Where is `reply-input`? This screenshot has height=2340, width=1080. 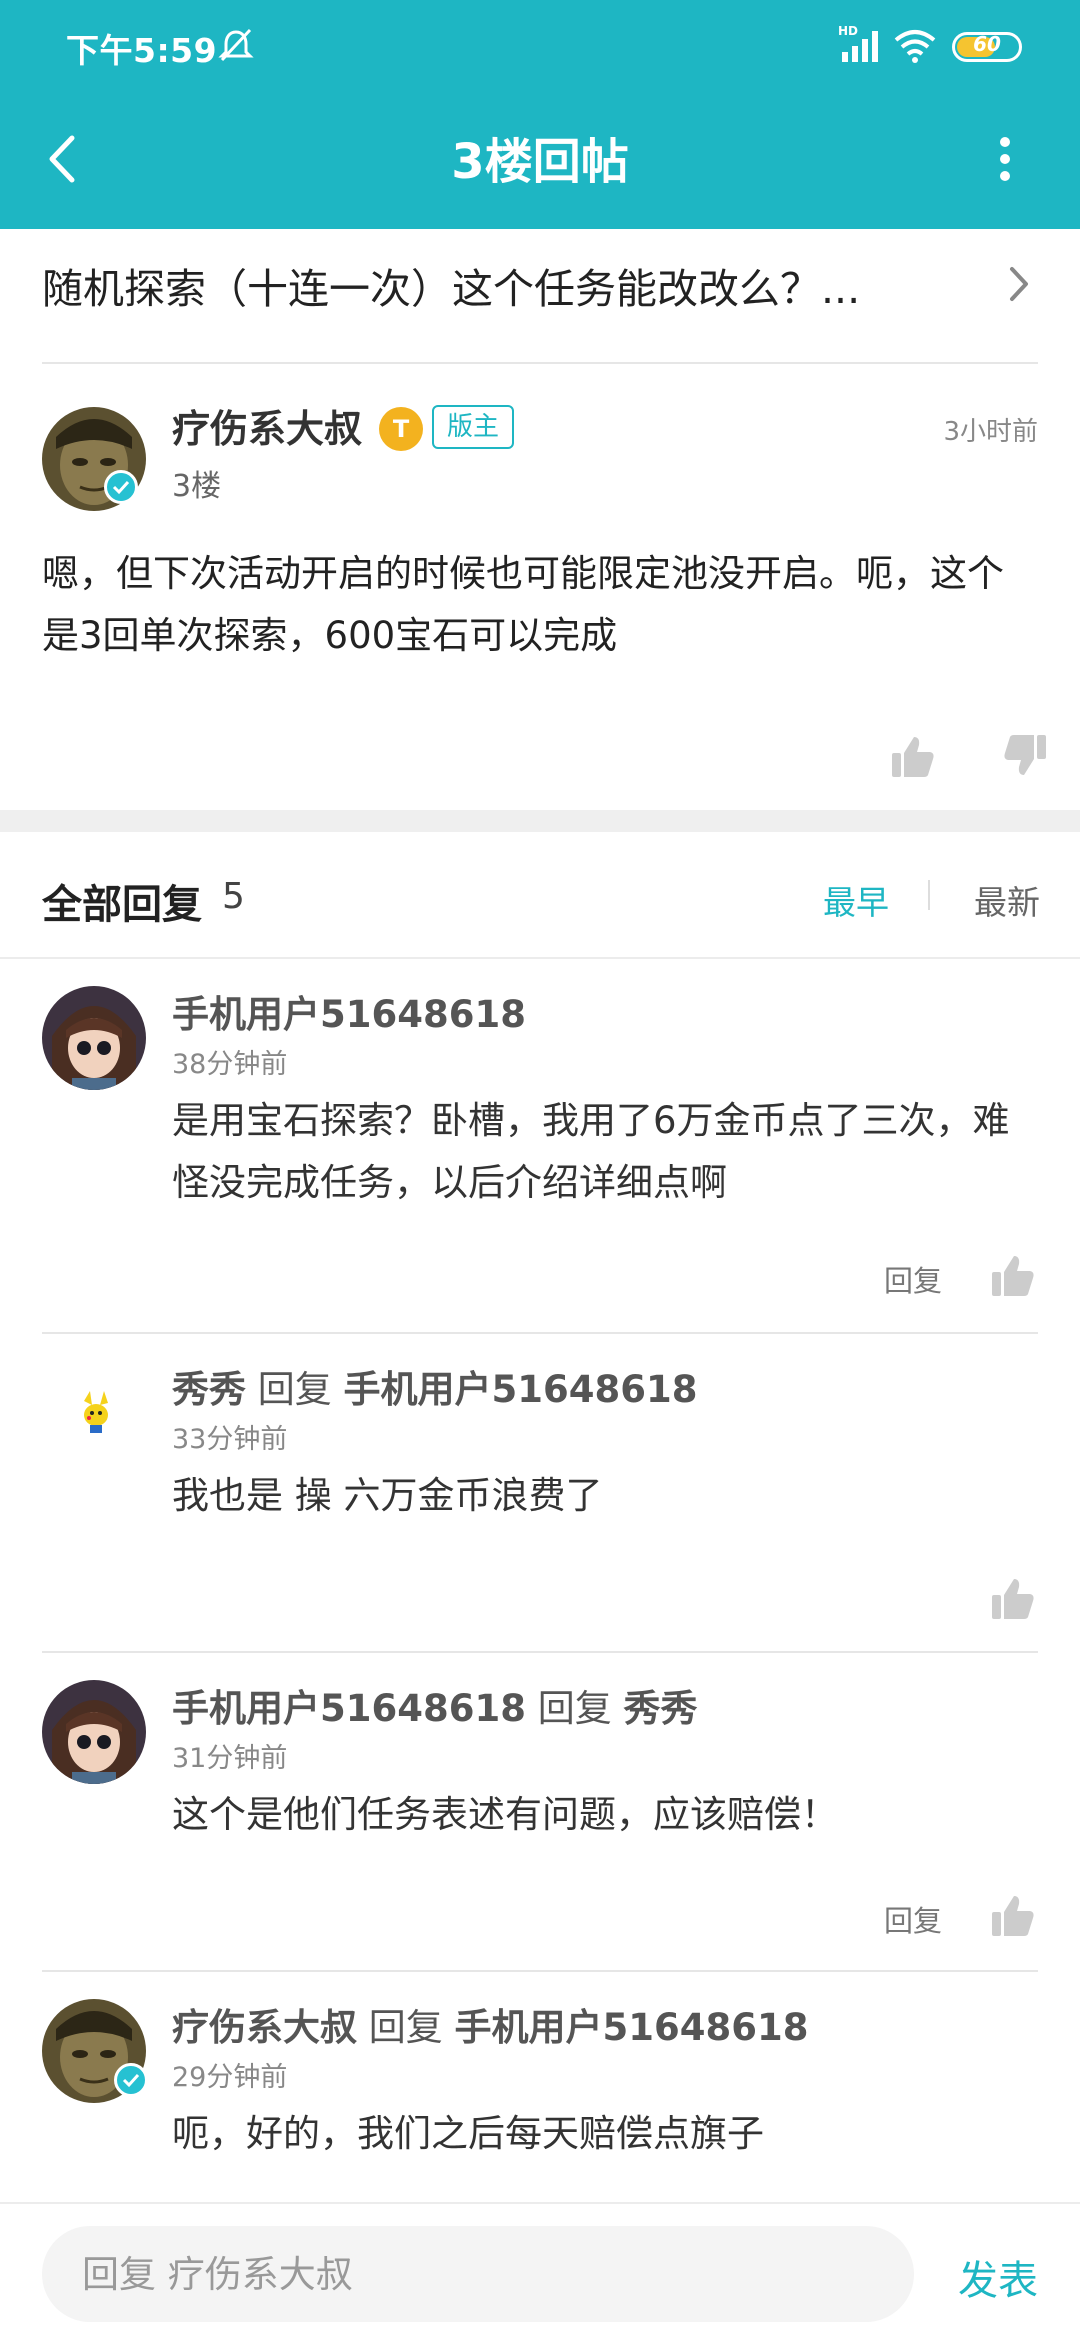 reply-input is located at coordinates (478, 2274).